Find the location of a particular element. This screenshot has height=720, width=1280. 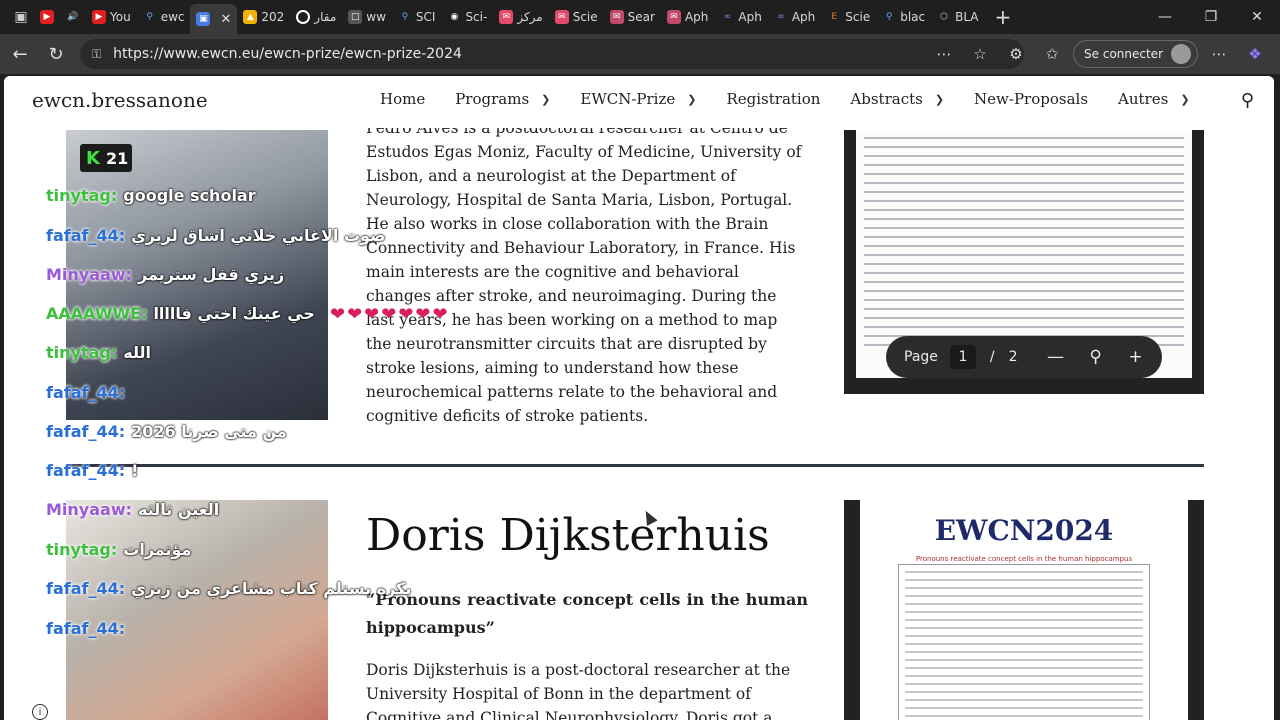

menu-label: New-Proposals is located at coordinates (1031, 99).